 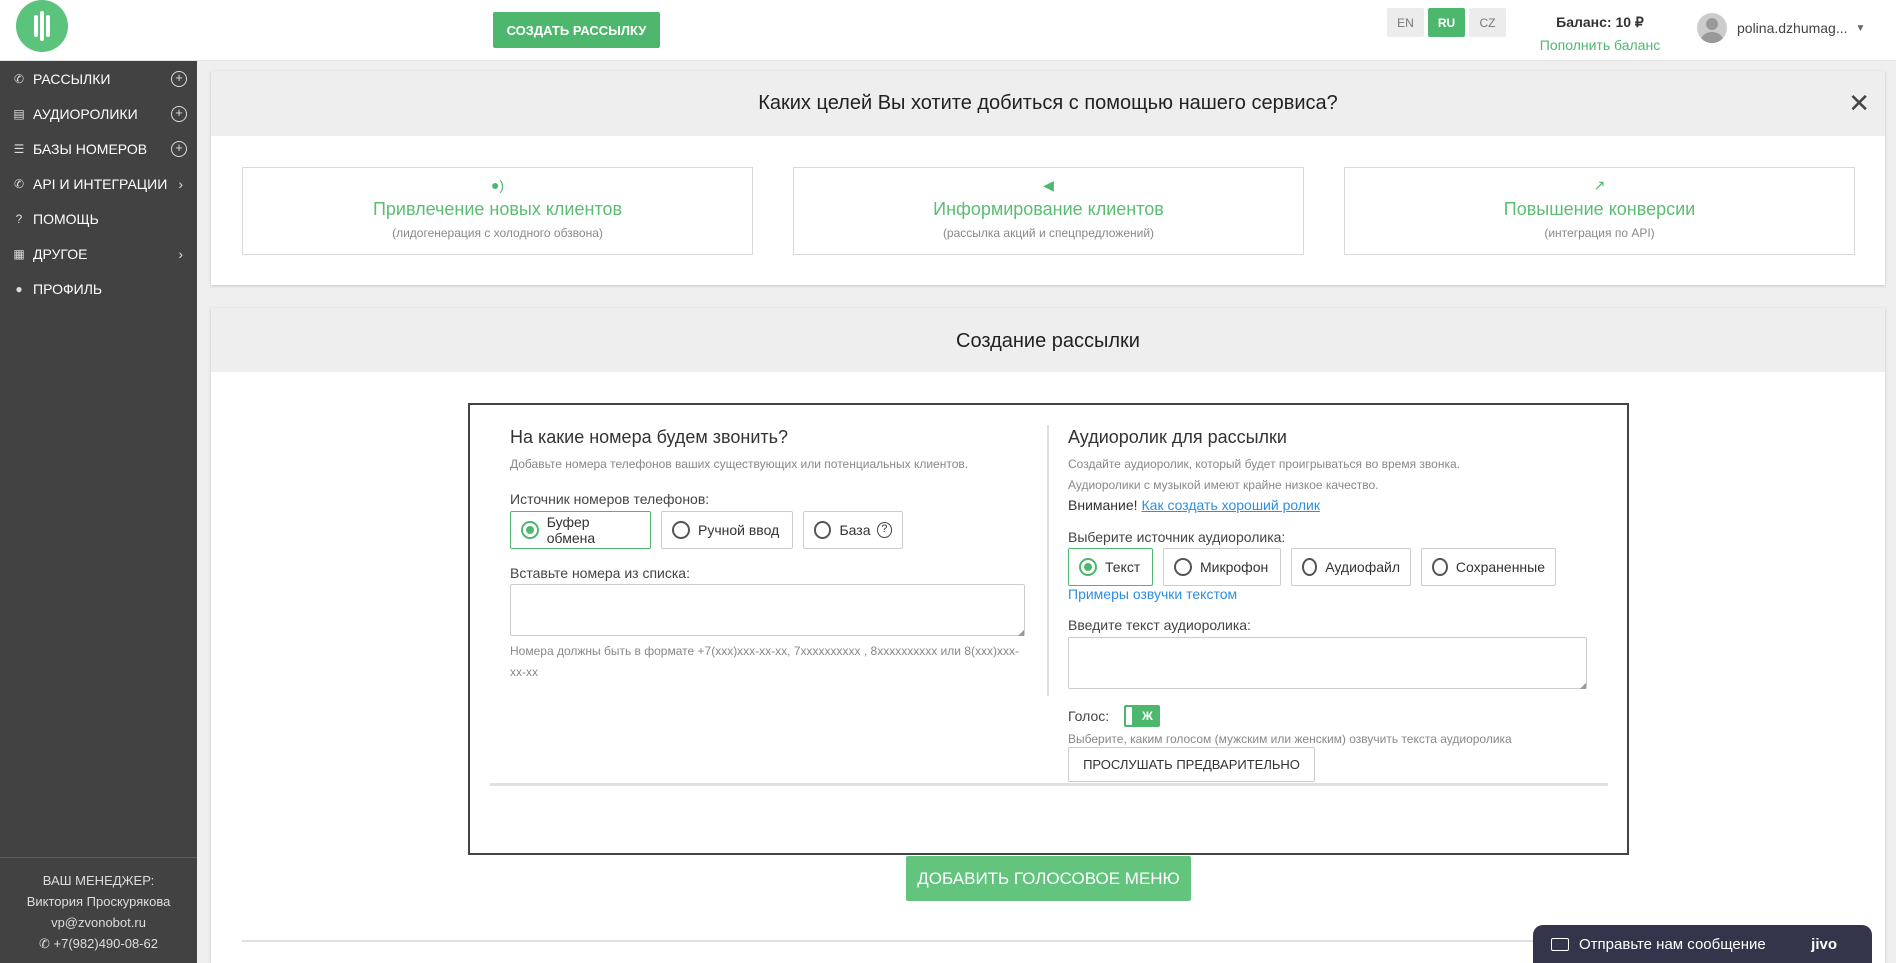 I want to click on chevron-down-icon: ▼, so click(x=1860, y=28).